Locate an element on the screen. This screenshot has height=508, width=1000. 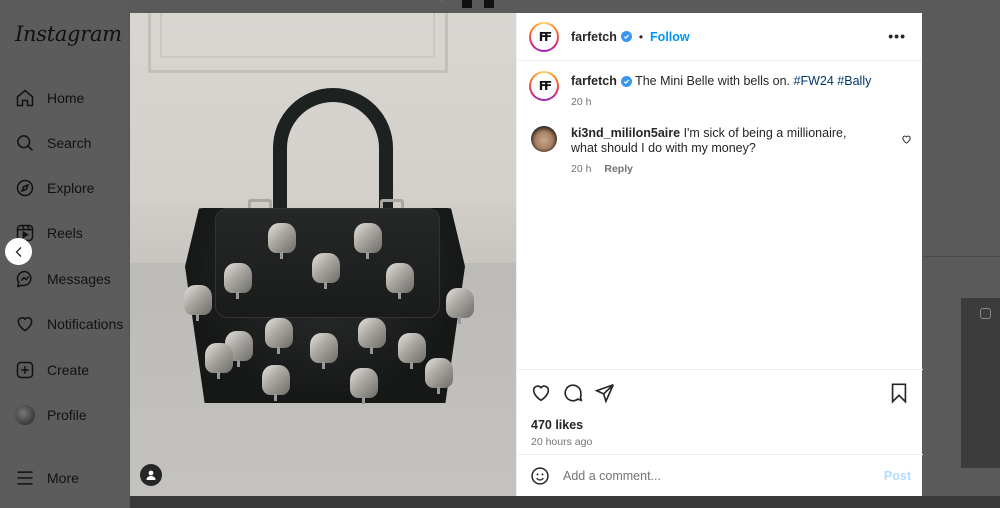
sidebar-item-more: More is located at coordinates (46, 478).